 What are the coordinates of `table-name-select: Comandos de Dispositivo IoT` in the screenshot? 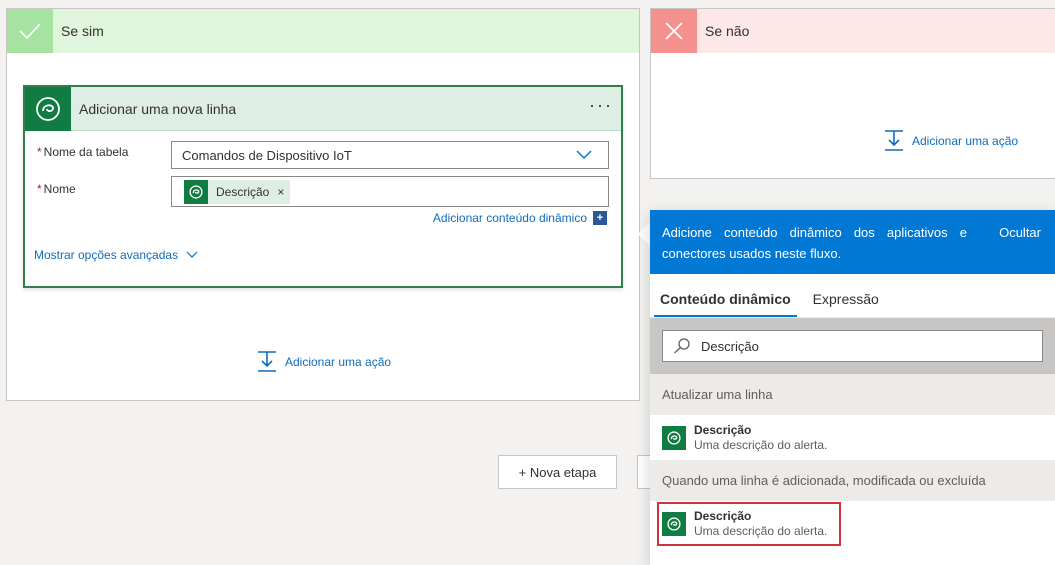 It's located at (390, 155).